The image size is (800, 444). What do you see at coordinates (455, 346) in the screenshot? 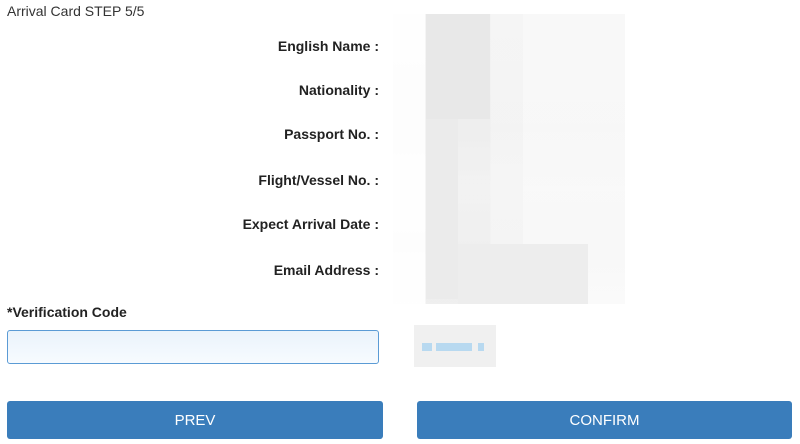
I see `captcha-image` at bounding box center [455, 346].